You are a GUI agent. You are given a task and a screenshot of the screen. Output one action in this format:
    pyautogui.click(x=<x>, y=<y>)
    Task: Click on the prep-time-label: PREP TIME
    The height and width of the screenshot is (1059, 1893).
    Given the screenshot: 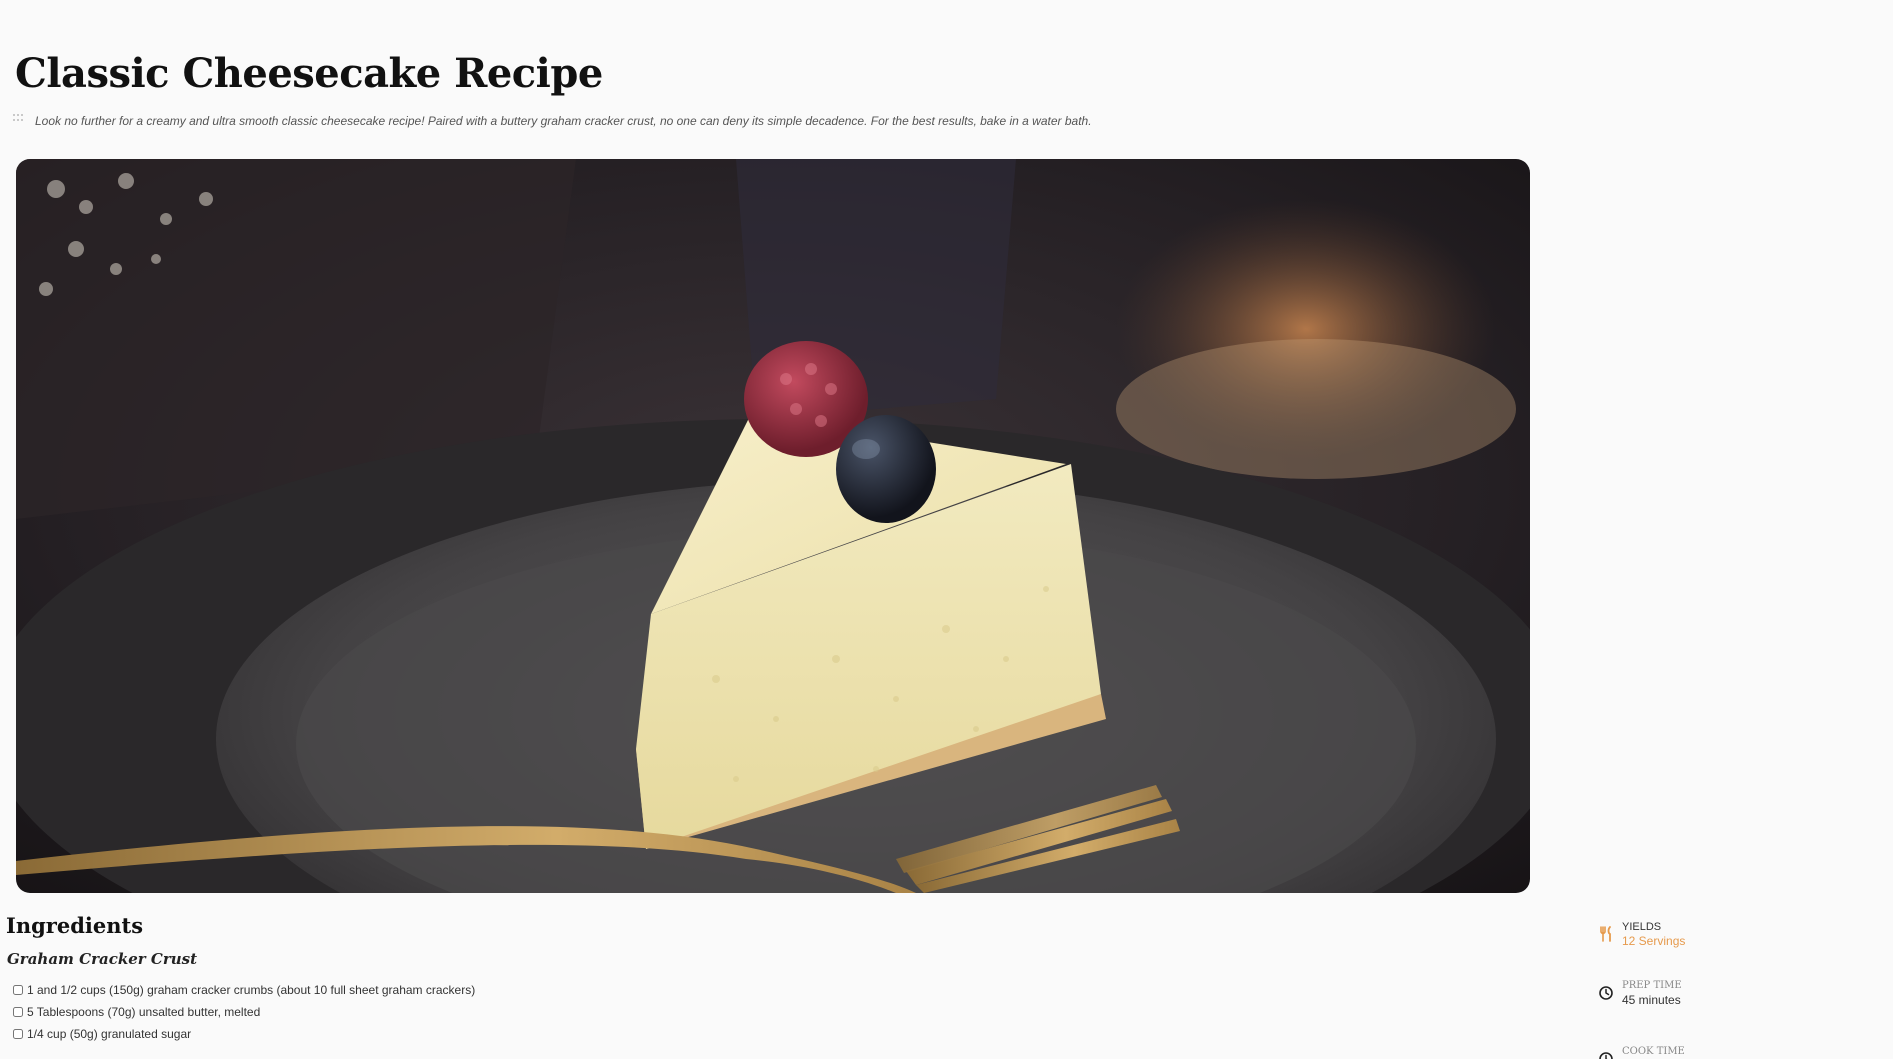 What is the action you would take?
    pyautogui.click(x=1652, y=985)
    